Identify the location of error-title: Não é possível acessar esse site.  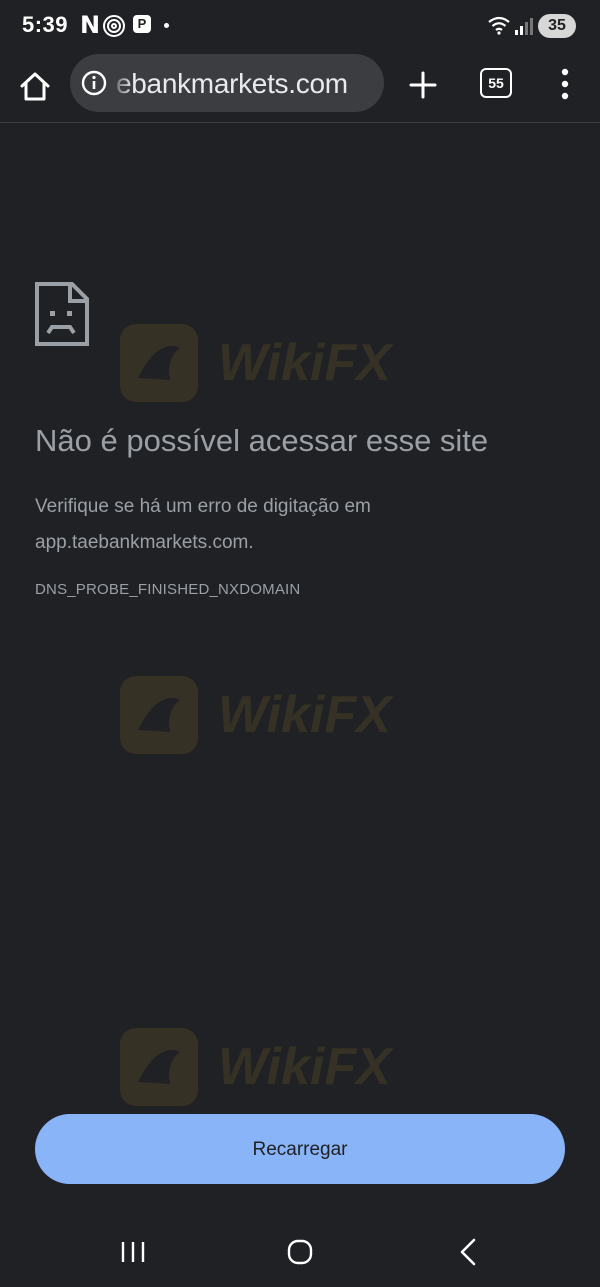
(262, 440).